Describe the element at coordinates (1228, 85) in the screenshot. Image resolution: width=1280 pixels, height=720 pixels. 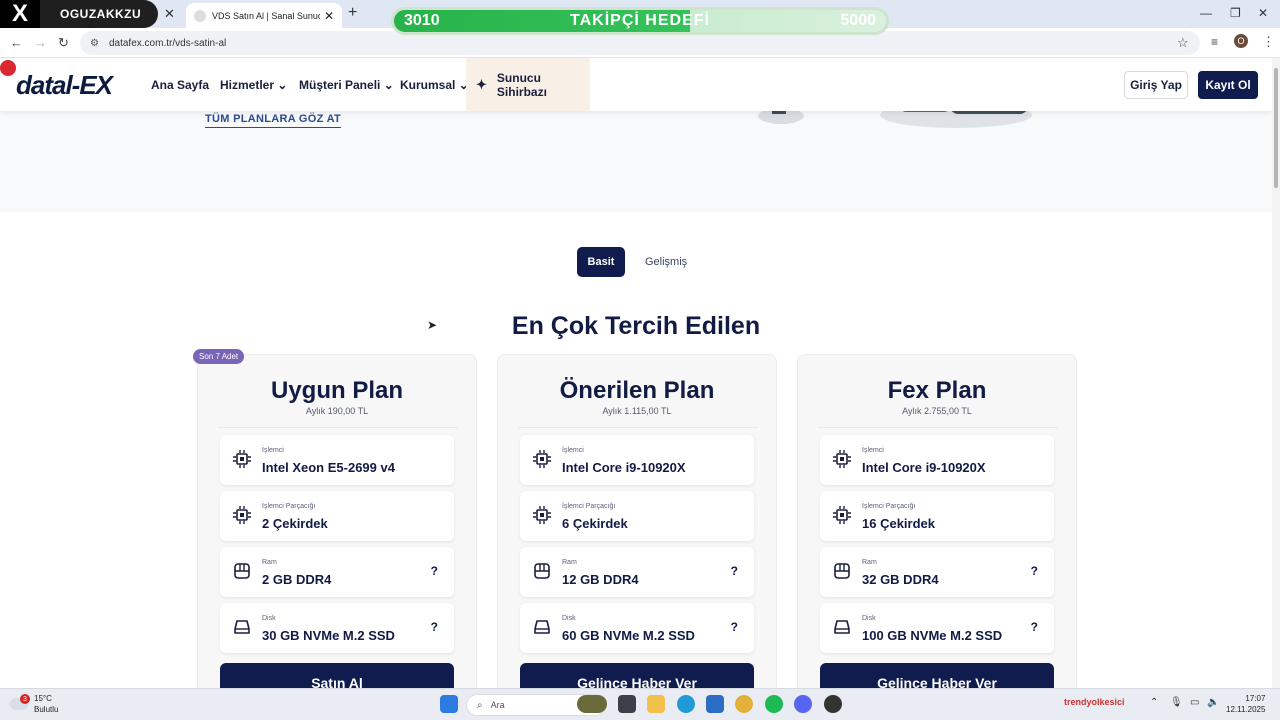
I see `register-button: Kayıt Ol` at that location.